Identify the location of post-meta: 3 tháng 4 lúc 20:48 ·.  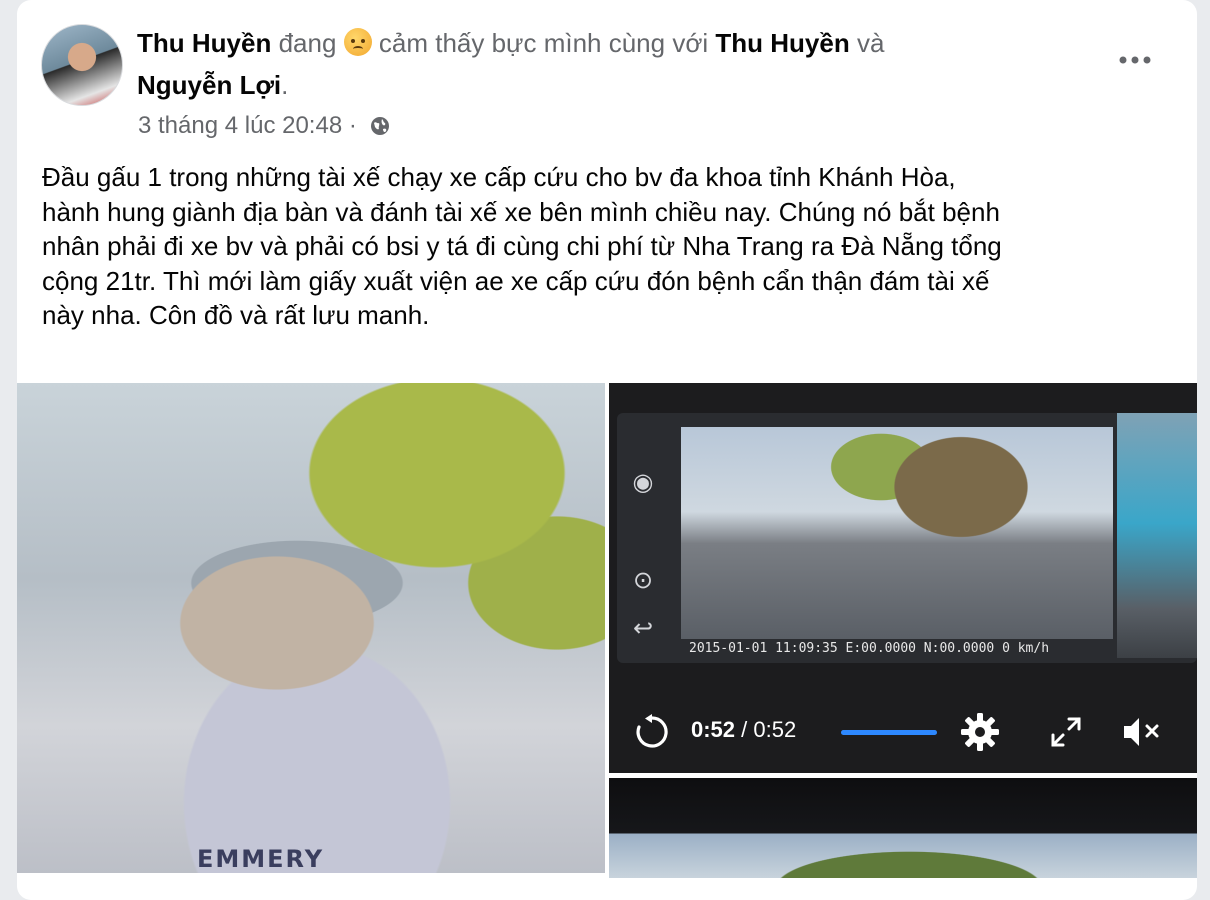
(264, 126).